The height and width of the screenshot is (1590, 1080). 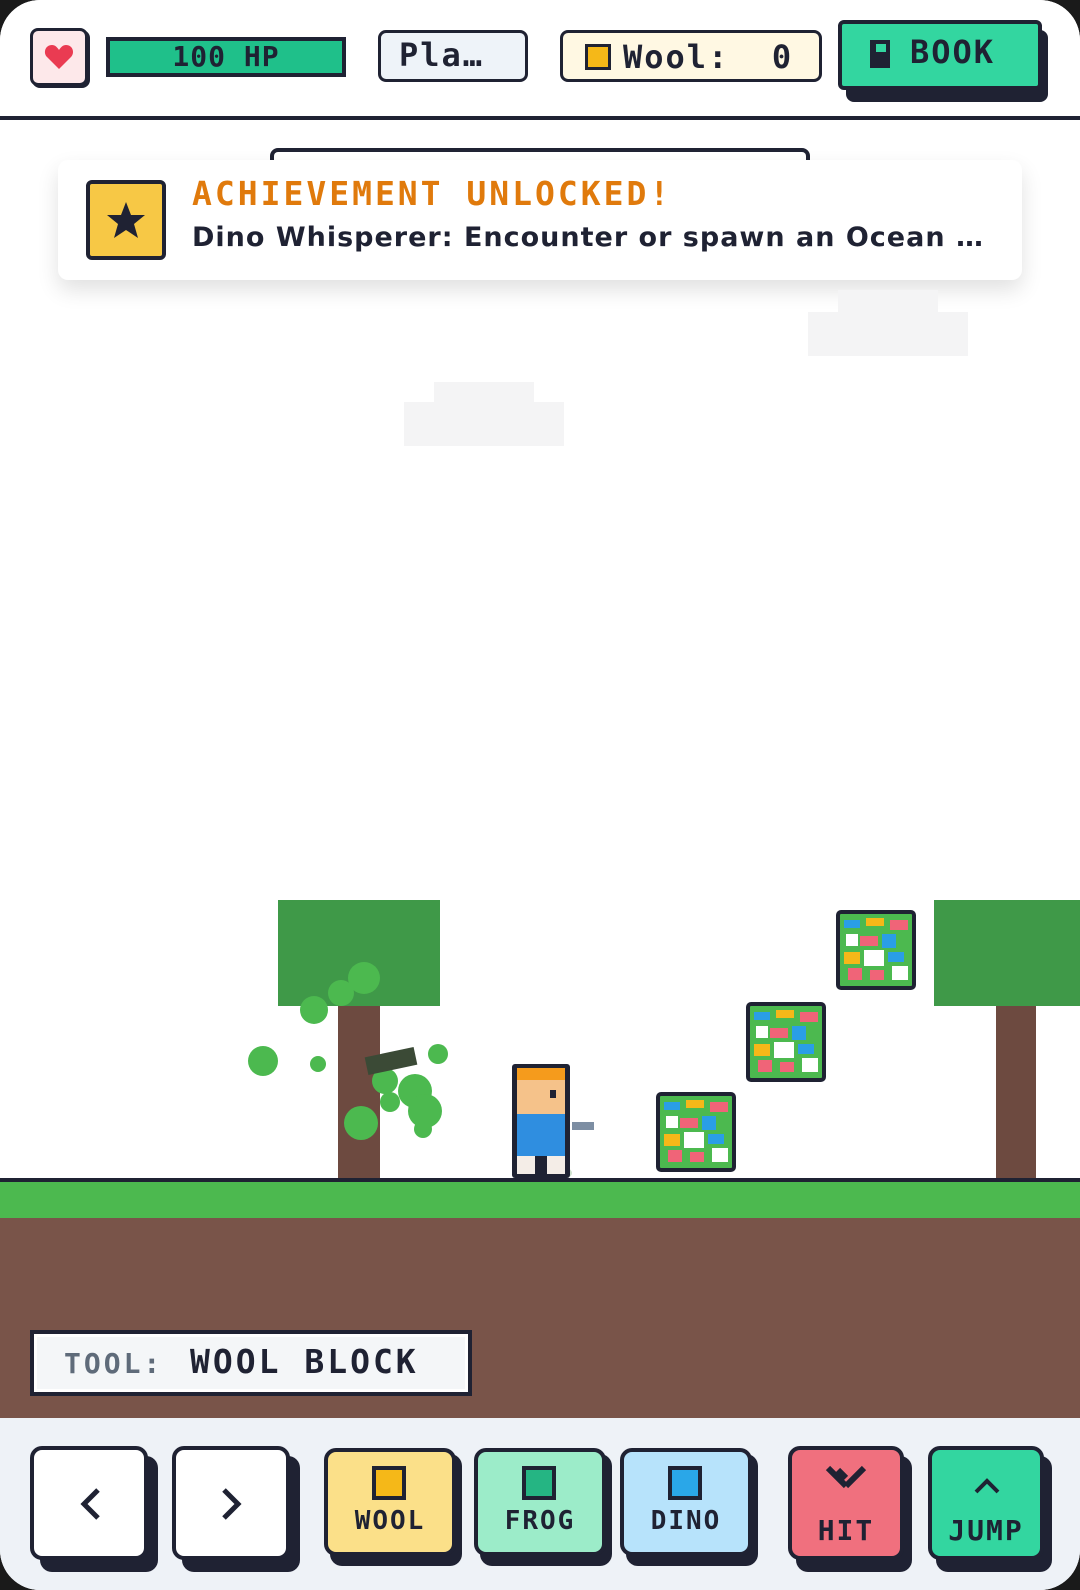 I want to click on book-icon, so click(x=880, y=54).